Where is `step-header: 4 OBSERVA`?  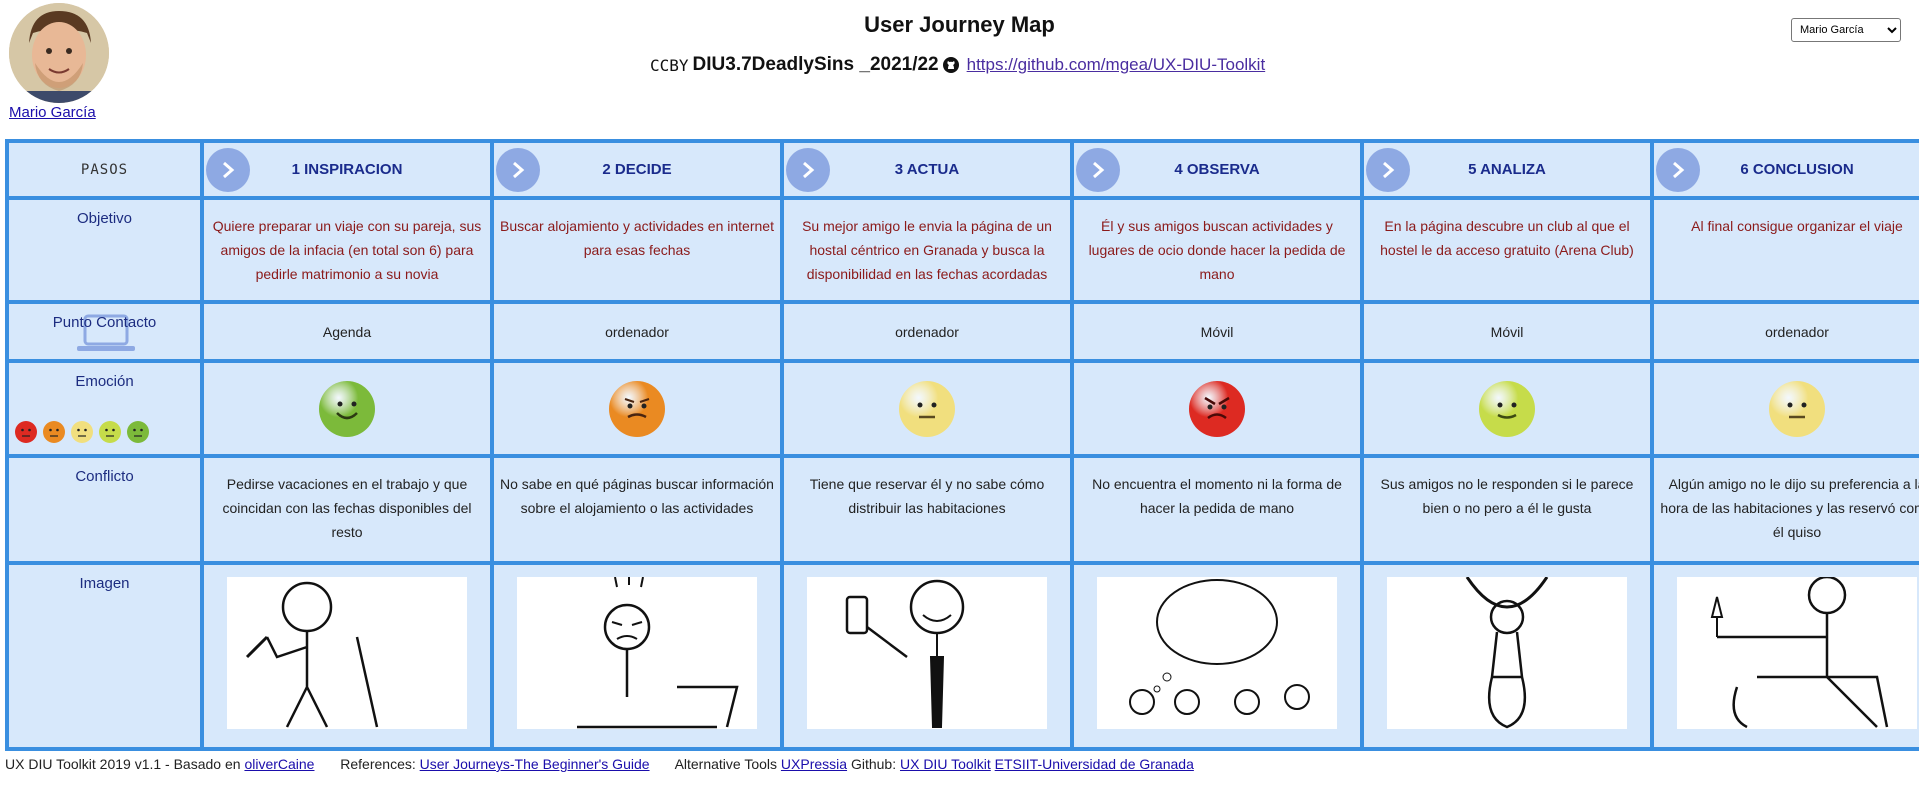 step-header: 4 OBSERVA is located at coordinates (1217, 169).